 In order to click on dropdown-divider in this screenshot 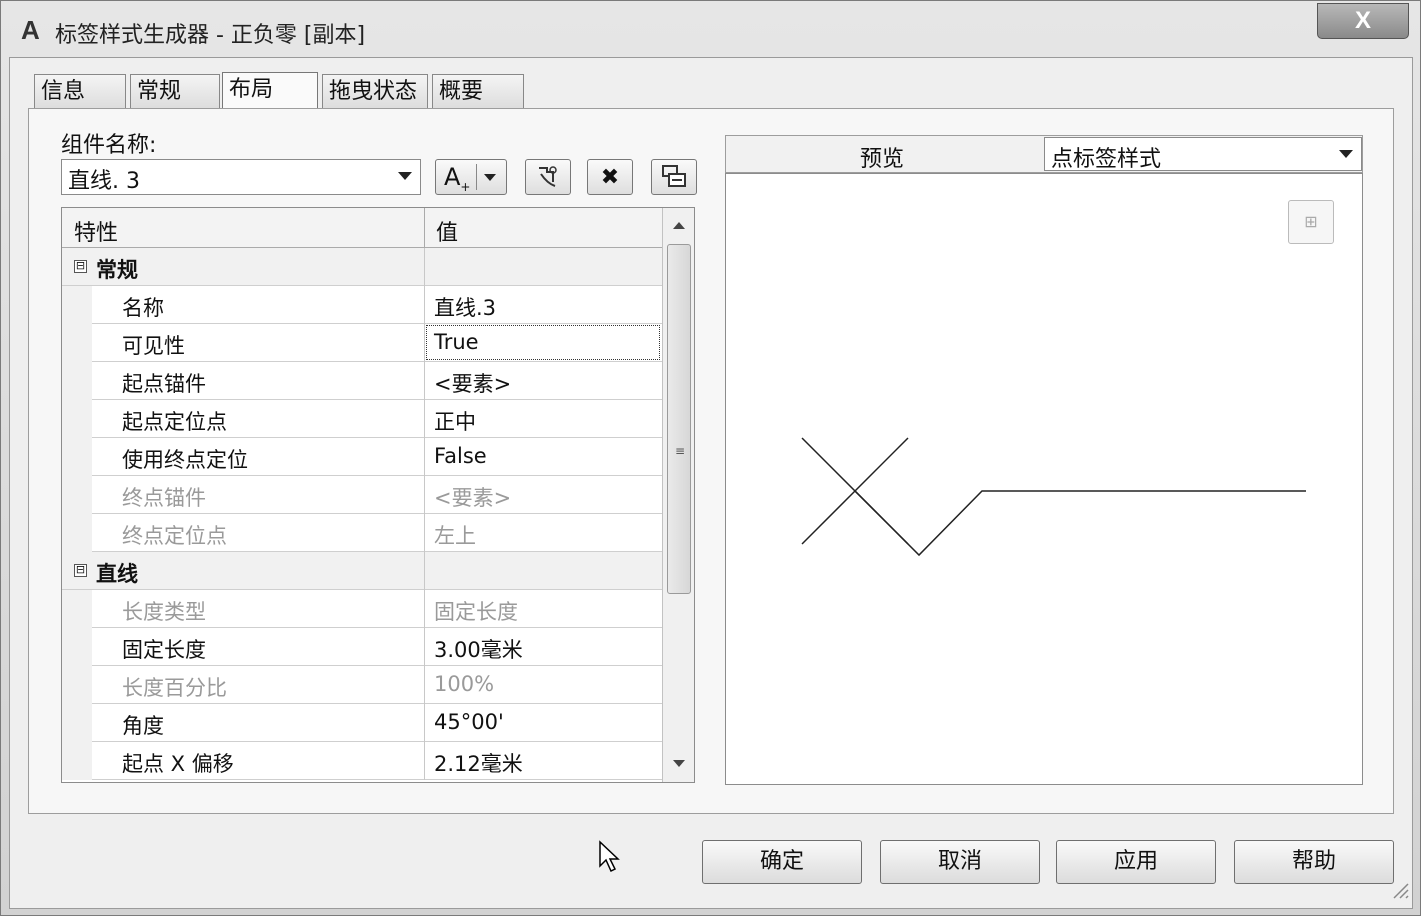, I will do `click(476, 177)`.